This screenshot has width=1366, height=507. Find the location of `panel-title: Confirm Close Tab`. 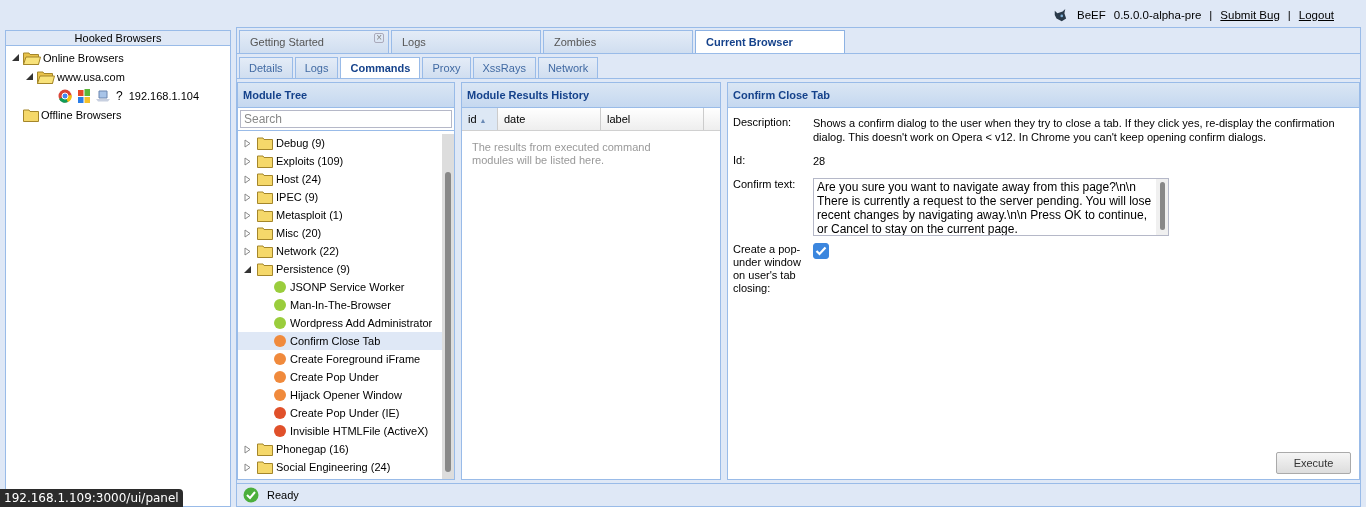

panel-title: Confirm Close Tab is located at coordinates (781, 95).